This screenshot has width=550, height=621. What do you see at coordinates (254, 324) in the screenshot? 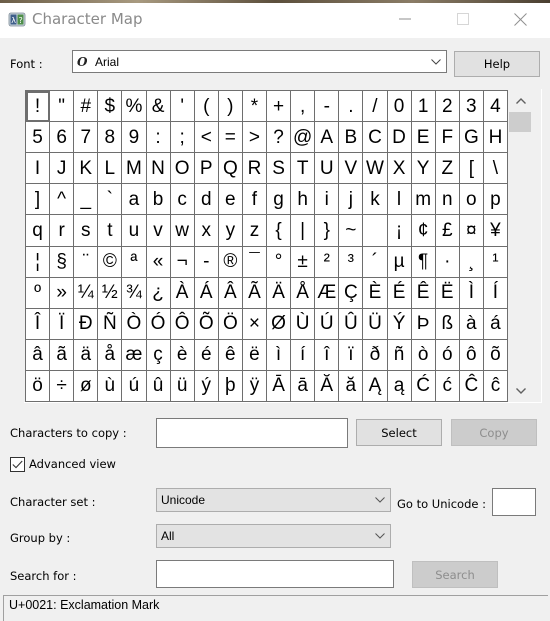
I see `character-cell: ×` at bounding box center [254, 324].